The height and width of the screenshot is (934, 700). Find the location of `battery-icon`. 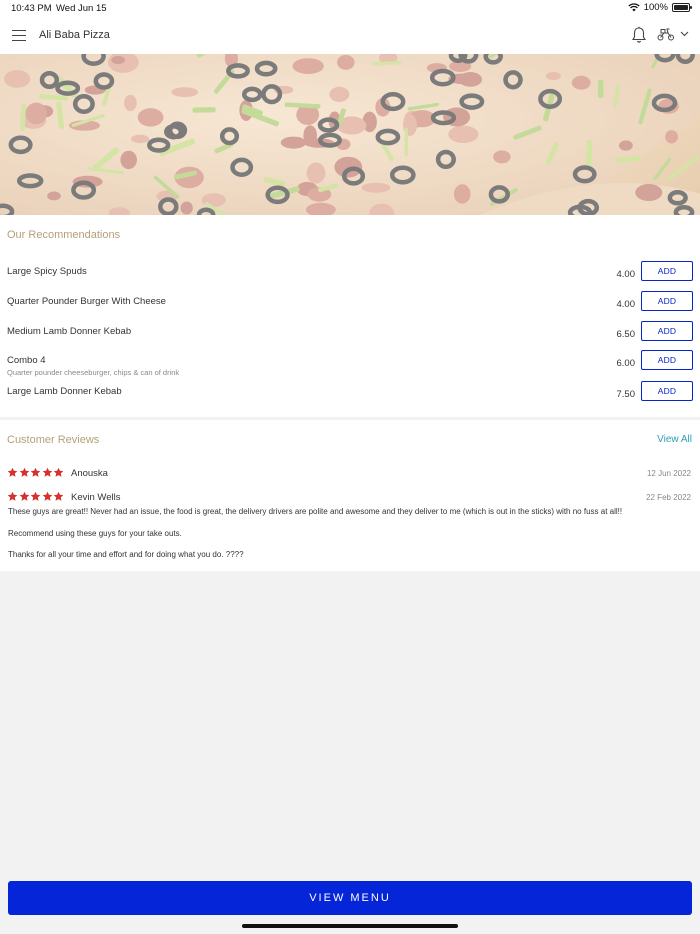

battery-icon is located at coordinates (682, 7).